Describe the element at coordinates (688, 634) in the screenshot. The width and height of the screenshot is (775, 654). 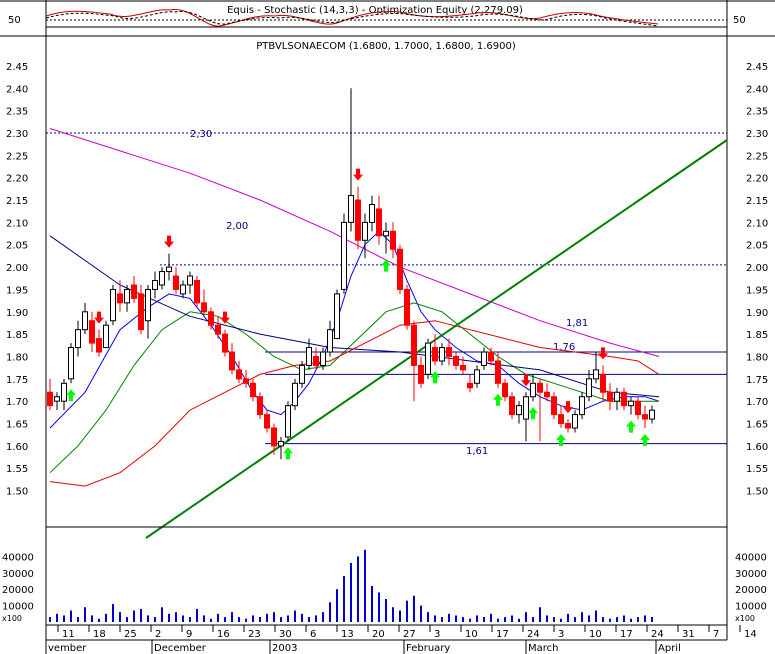
I see `date-tick-label: 31` at that location.